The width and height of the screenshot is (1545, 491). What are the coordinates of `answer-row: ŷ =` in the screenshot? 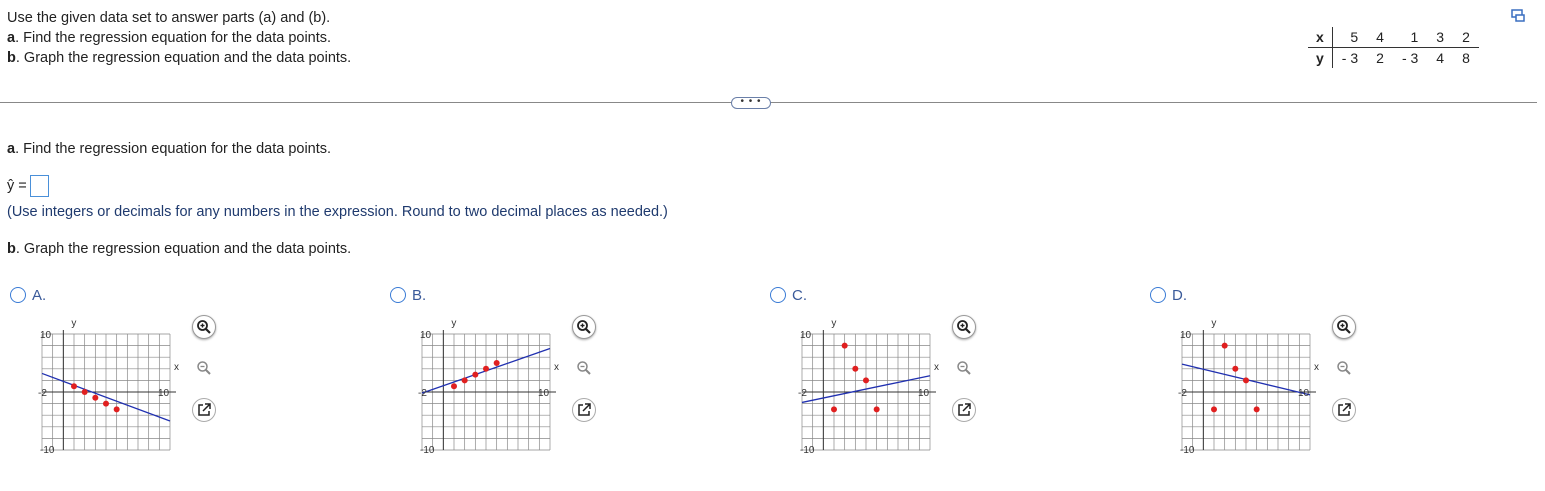 It's located at (28, 186).